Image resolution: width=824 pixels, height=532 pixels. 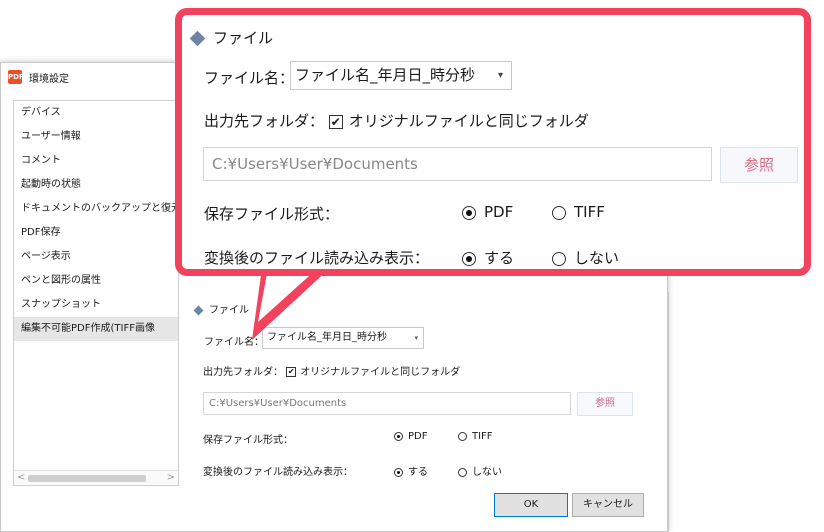 What do you see at coordinates (272, 214) in the screenshot?
I see `callout-format-label: 保存ファイル形式：` at bounding box center [272, 214].